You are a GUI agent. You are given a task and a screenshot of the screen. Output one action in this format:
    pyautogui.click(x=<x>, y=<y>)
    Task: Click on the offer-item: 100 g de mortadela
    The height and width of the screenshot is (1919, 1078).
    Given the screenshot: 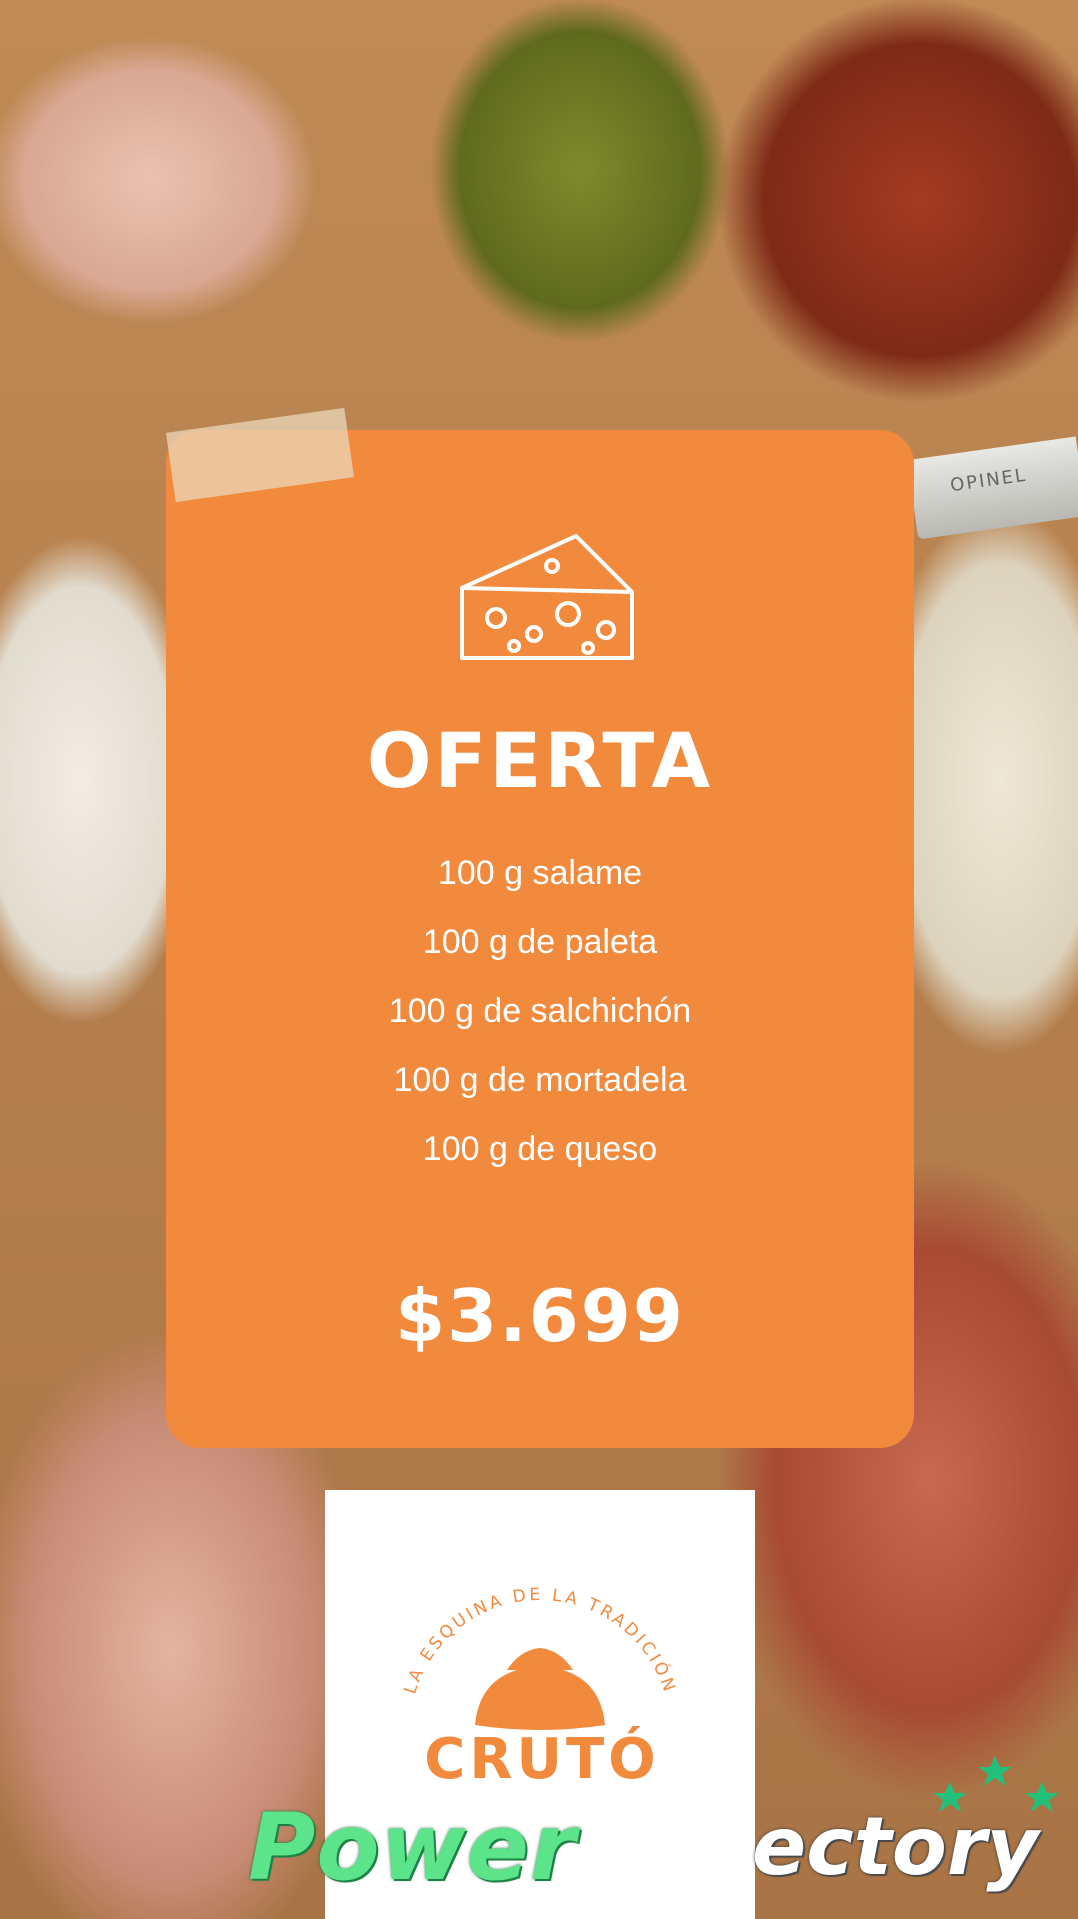 What is the action you would take?
    pyautogui.click(x=540, y=1080)
    